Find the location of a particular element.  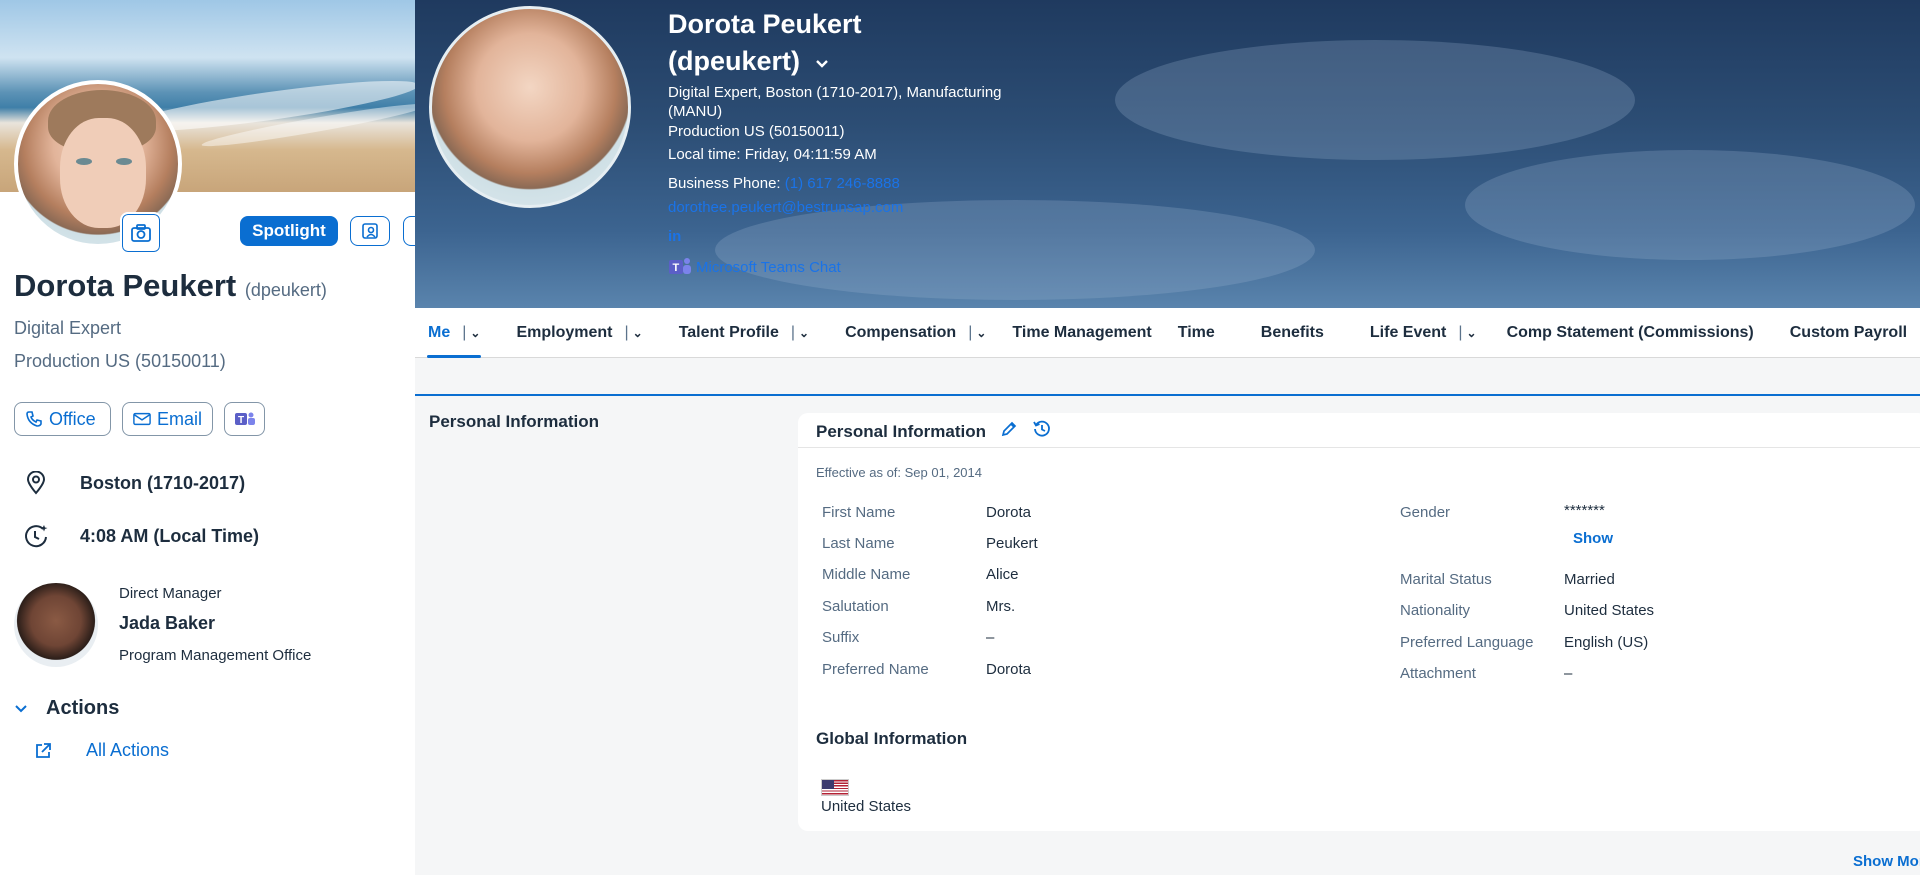

field-label: Preferred Name is located at coordinates (875, 669).